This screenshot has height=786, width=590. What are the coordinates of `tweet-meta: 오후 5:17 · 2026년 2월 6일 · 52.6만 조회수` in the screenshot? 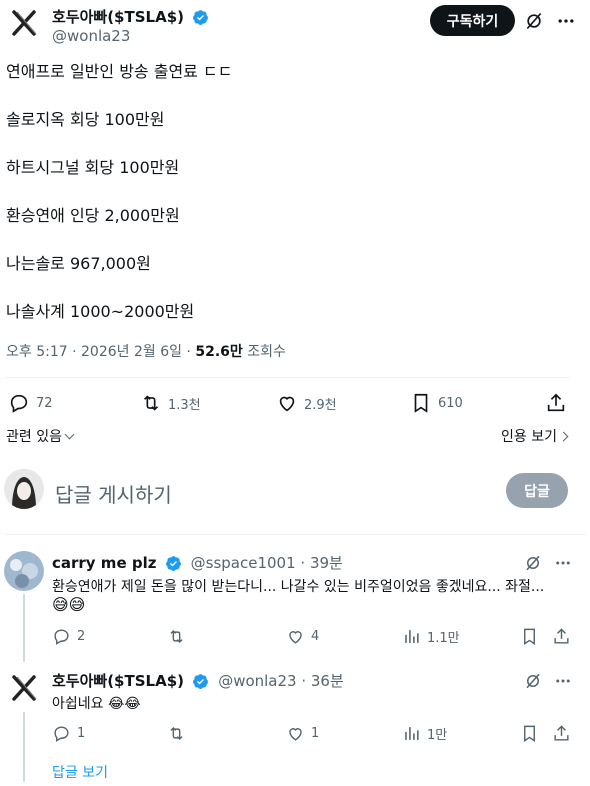 It's located at (146, 351).